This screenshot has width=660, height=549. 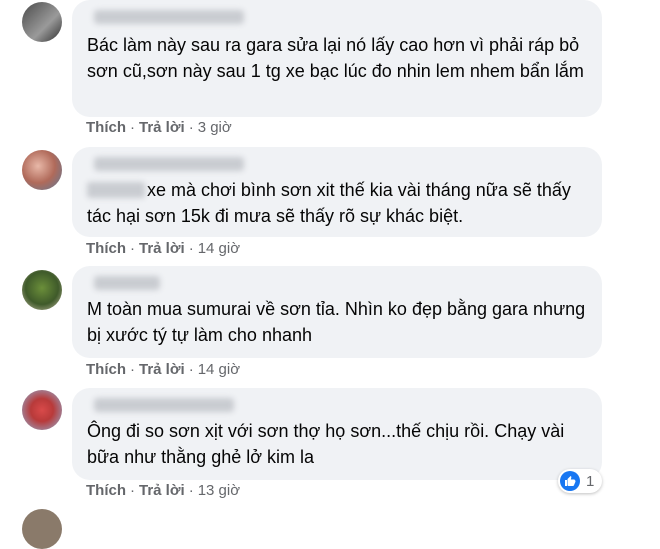 I want to click on comment-actions: Thích · Trả lời · 13 giờ, so click(x=163, y=490).